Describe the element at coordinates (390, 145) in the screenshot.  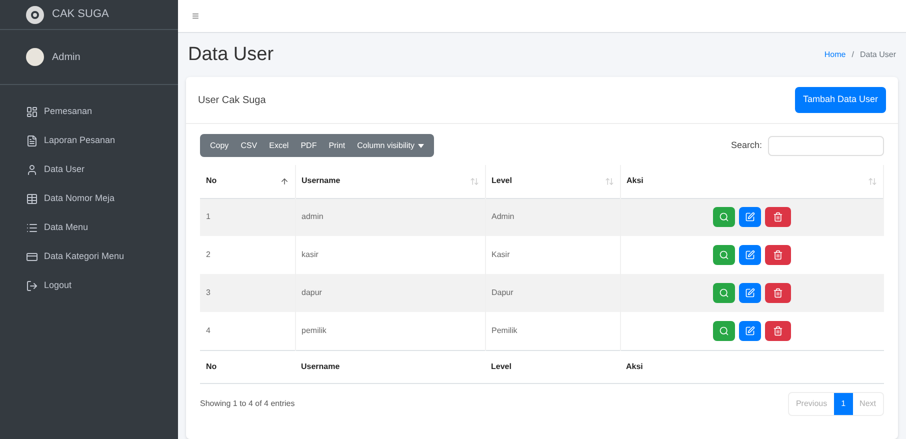
I see `export-button: Column visibility` at that location.